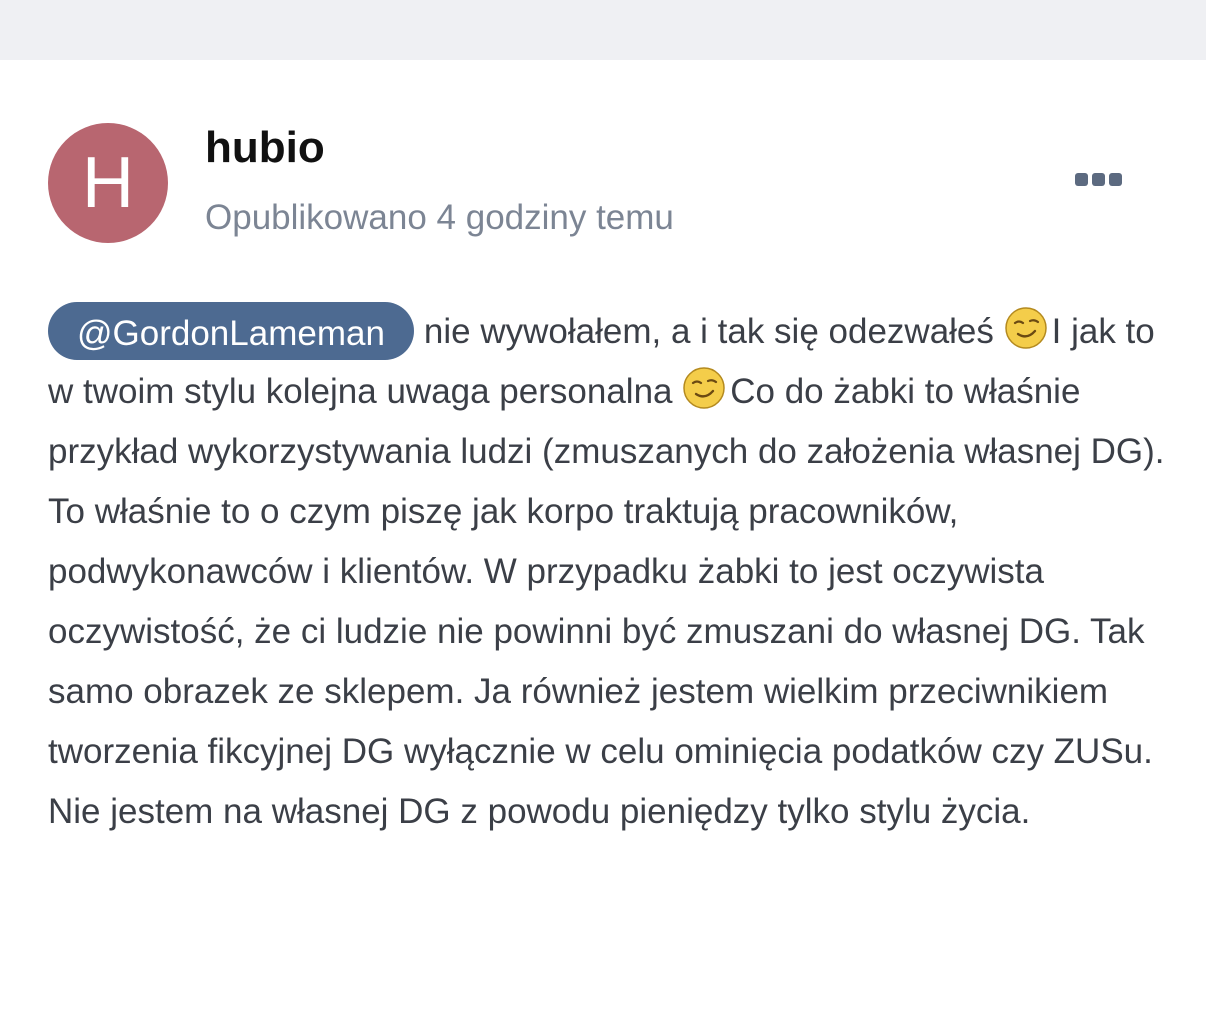  What do you see at coordinates (231, 331) in the screenshot?
I see `user-mention: @GordonLameman` at bounding box center [231, 331].